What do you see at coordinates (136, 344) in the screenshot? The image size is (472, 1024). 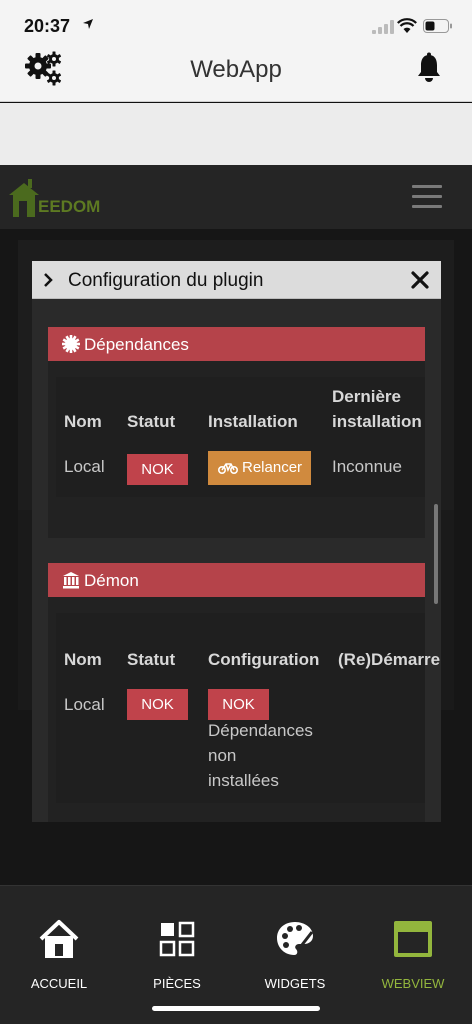 I see `dependencies-heading: Dépendances` at bounding box center [136, 344].